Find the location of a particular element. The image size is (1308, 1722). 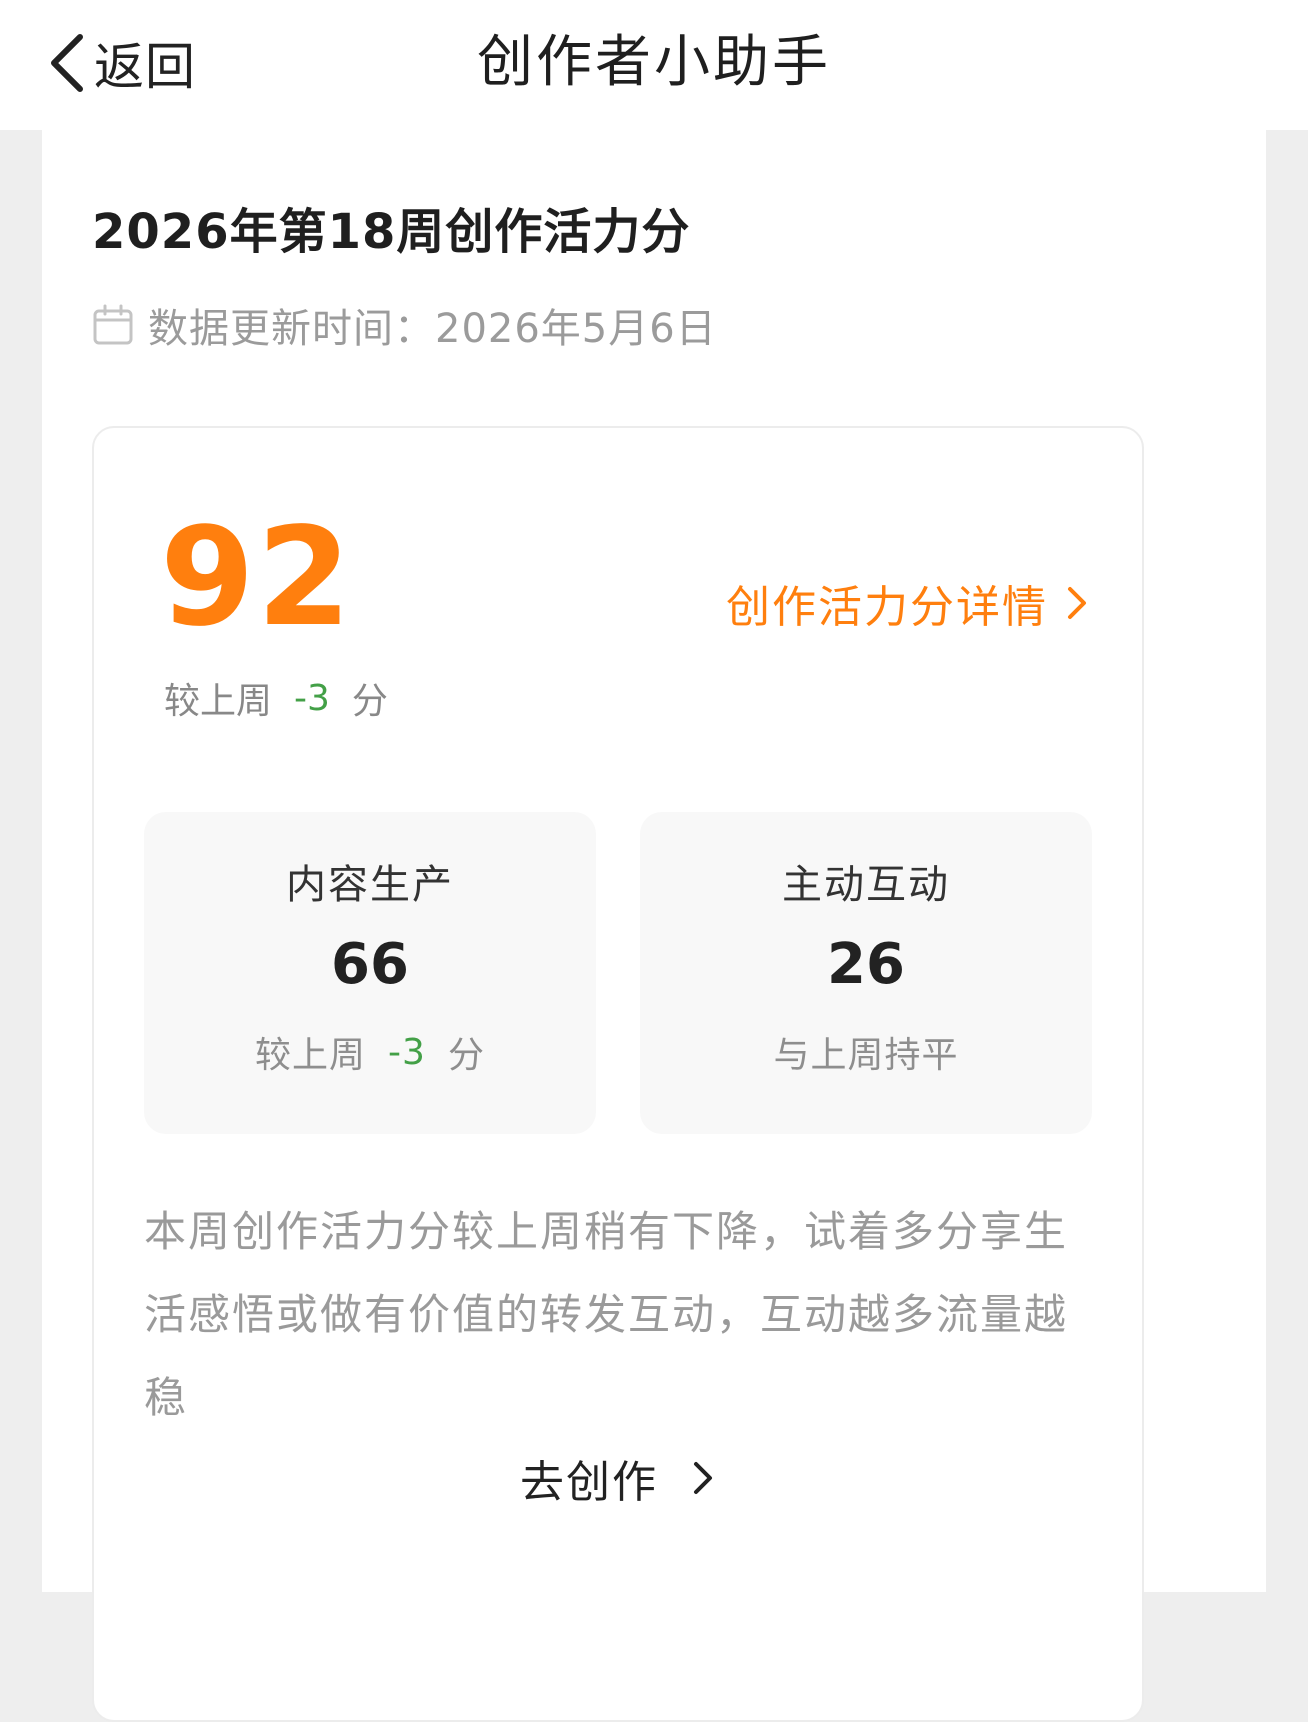

go-create-button: 去创作 is located at coordinates (618, 1478).